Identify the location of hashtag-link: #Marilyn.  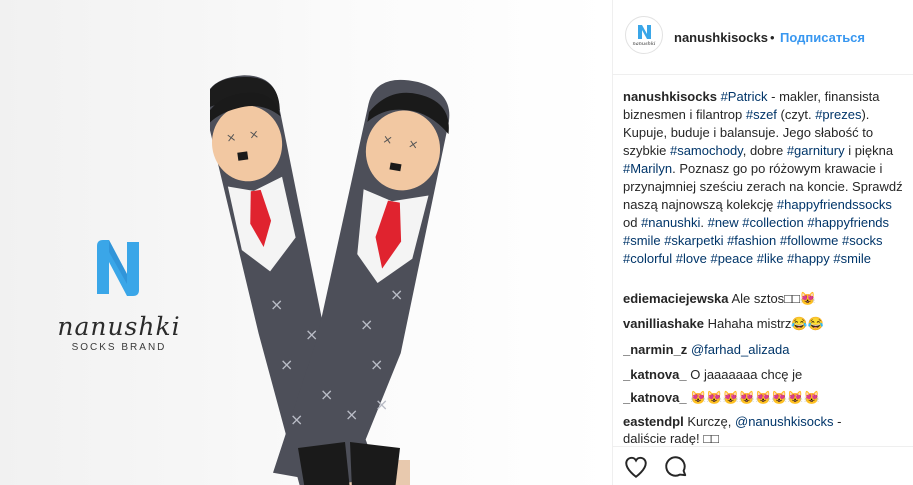
(647, 168).